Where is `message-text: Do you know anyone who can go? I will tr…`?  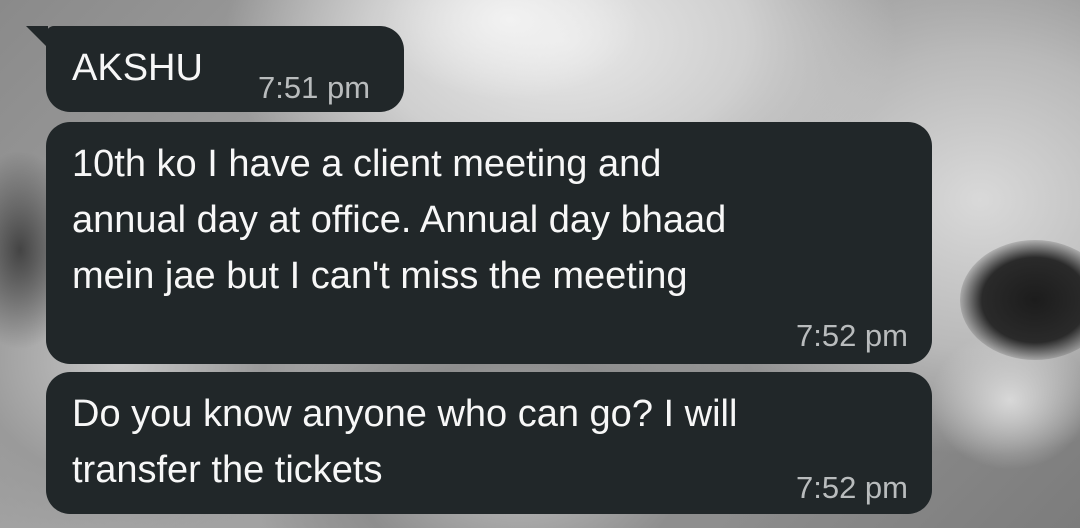
message-text: Do you know anyone who can go? I will tr… is located at coordinates (405, 442).